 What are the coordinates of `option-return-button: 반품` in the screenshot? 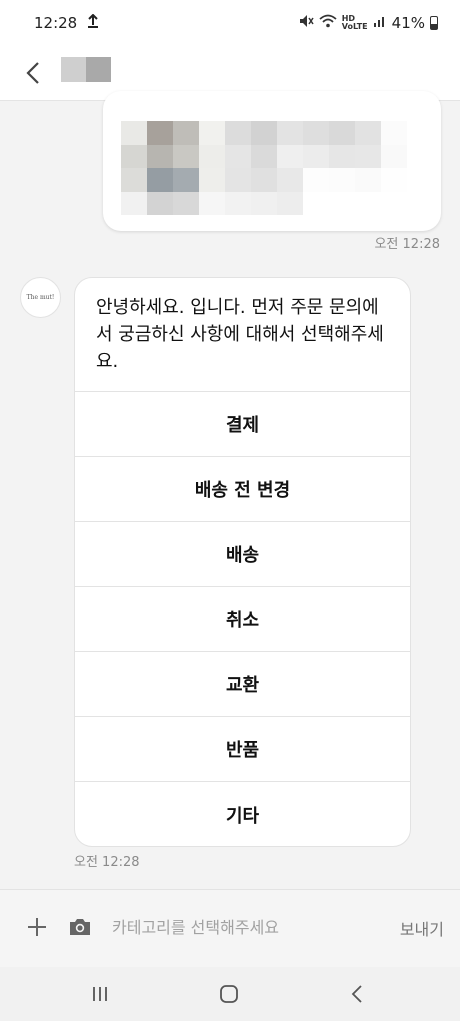 It's located at (242, 749).